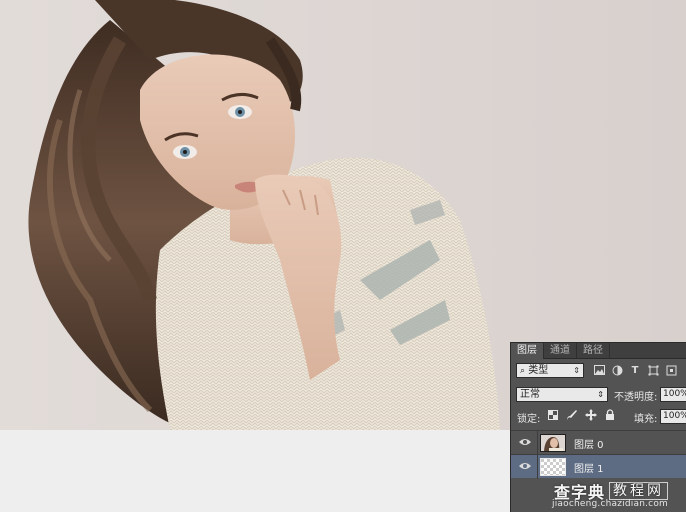 The width and height of the screenshot is (686, 512). I want to click on lock-row: 锁定: 填充: 100%, so click(598, 417).